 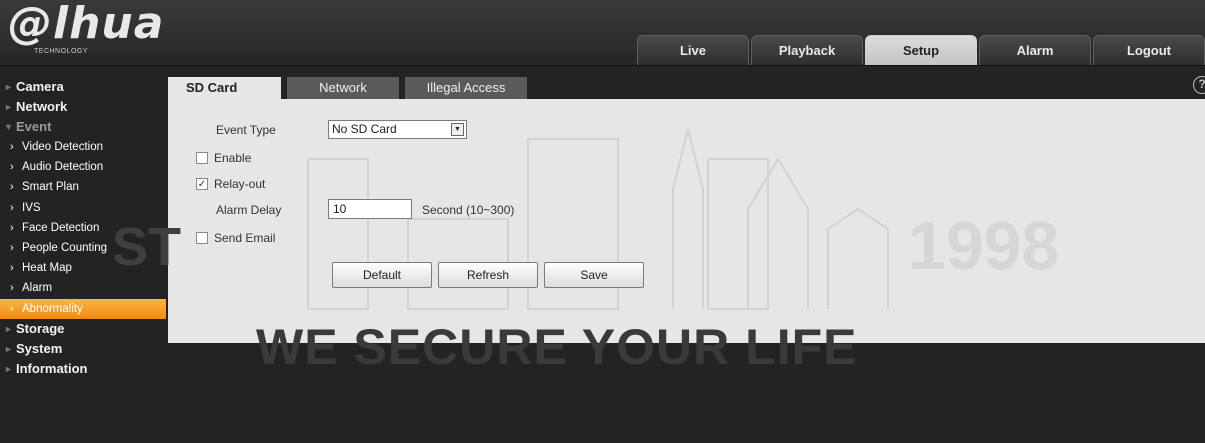 What do you see at coordinates (40, 328) in the screenshot?
I see `sidebar-section-label: Storage` at bounding box center [40, 328].